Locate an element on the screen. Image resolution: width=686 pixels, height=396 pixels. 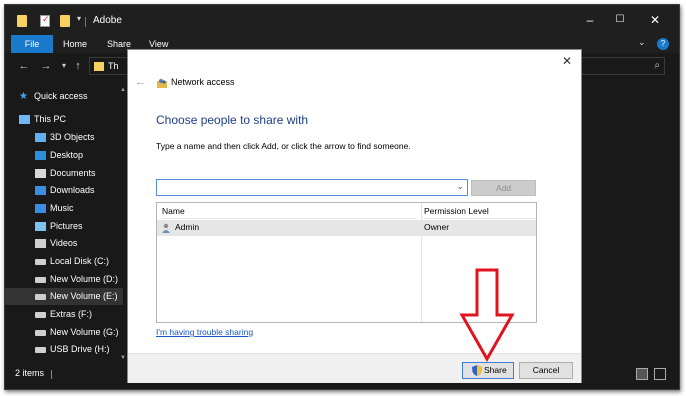
annotation-arrow-icon is located at coordinates (487, 315).